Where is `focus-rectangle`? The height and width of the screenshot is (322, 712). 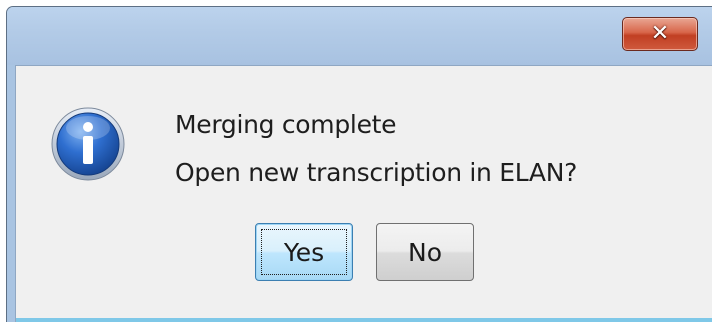
focus-rectangle is located at coordinates (304, 252).